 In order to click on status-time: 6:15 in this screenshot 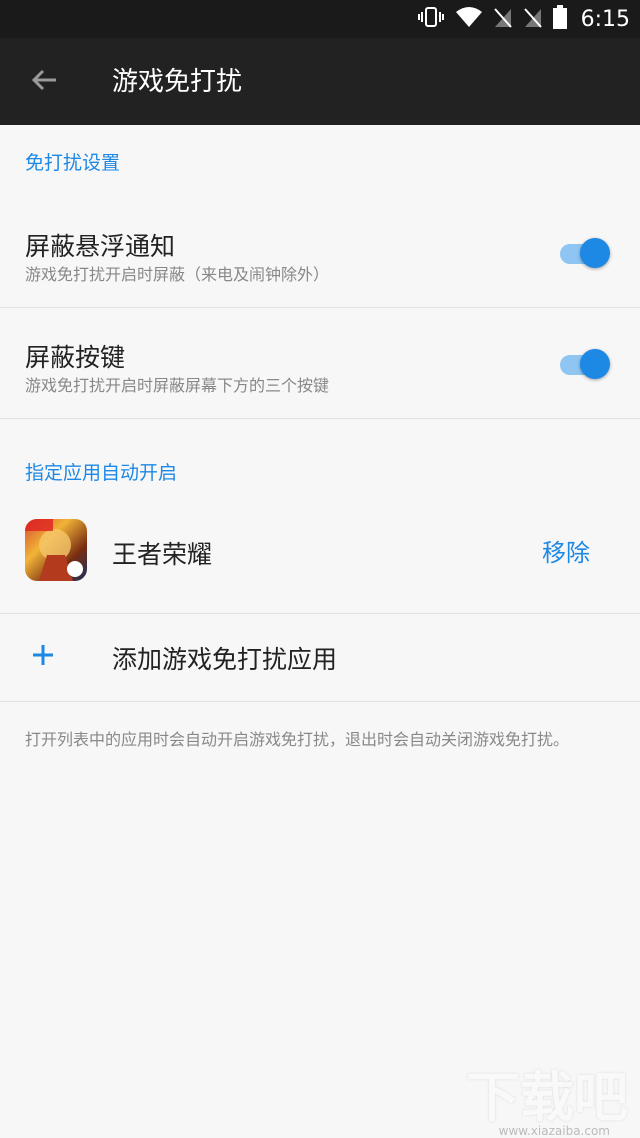, I will do `click(605, 19)`.